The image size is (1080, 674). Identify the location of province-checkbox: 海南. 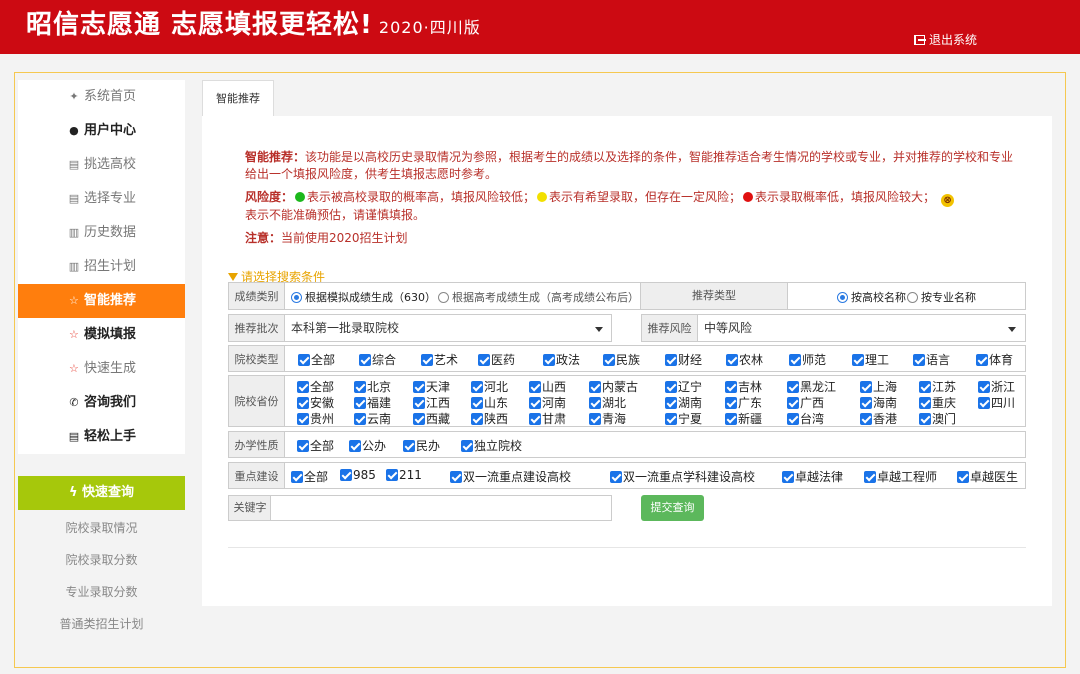
(878, 402).